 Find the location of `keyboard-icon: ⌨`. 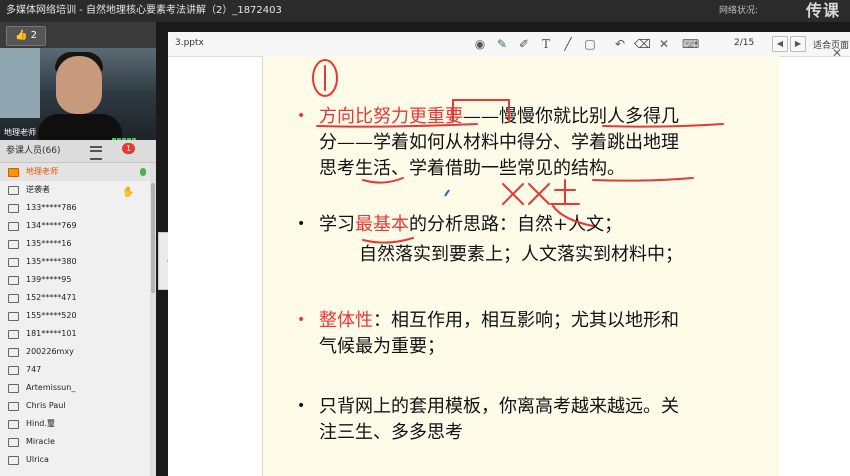

keyboard-icon: ⌨ is located at coordinates (690, 44).